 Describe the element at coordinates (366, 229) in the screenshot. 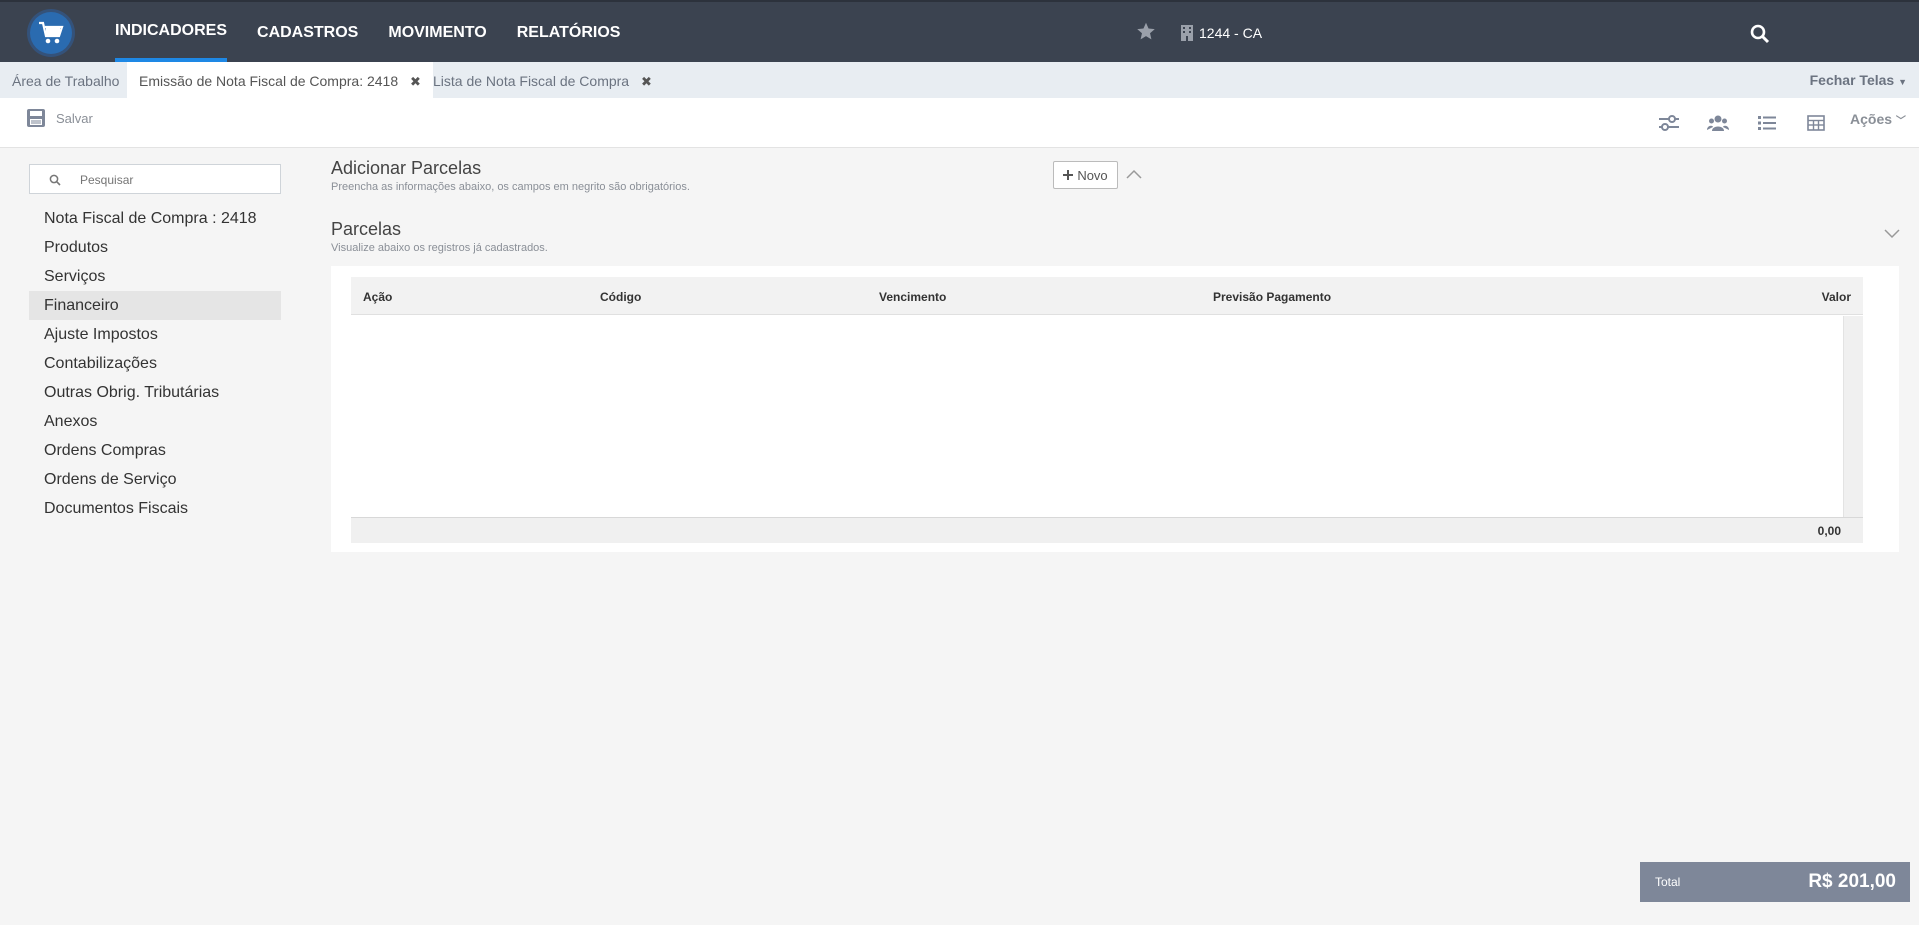

I see `list-section-title: Parcelas` at that location.